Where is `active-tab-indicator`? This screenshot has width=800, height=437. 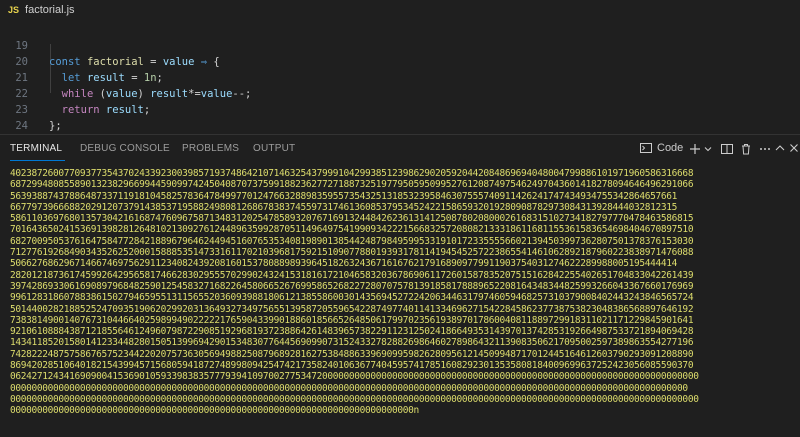
active-tab-indicator is located at coordinates (37, 160).